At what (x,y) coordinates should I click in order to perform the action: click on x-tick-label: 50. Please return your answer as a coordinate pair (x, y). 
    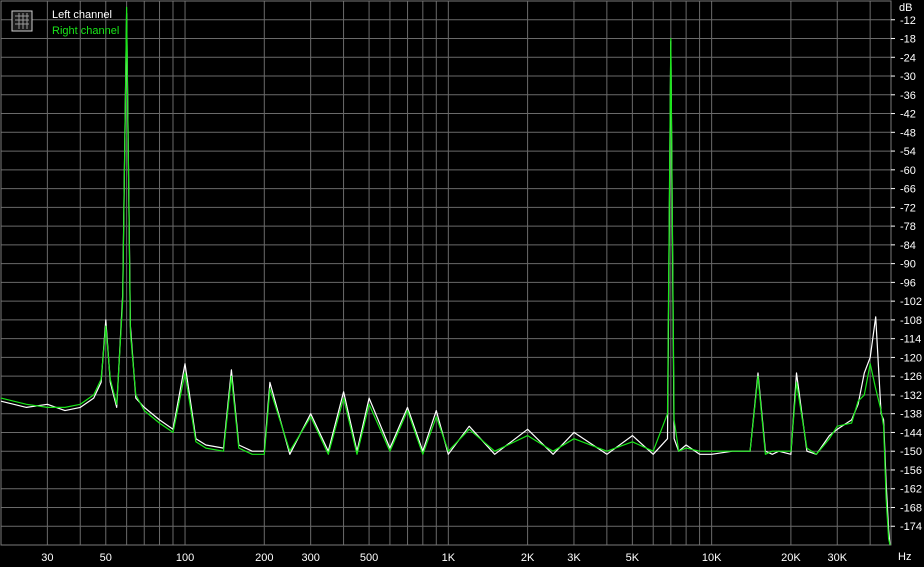
    Looking at the image, I should click on (106, 558).